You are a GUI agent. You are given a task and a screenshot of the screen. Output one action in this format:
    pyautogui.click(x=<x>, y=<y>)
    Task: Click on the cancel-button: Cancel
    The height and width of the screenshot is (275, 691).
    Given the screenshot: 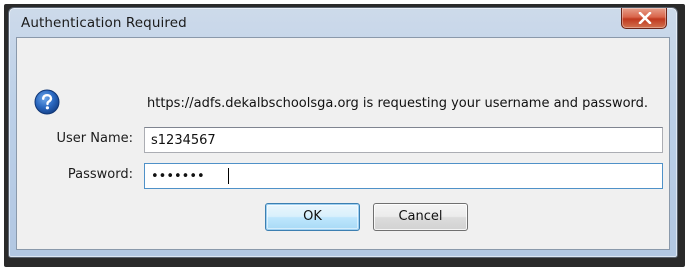 What is the action you would take?
    pyautogui.click(x=420, y=217)
    